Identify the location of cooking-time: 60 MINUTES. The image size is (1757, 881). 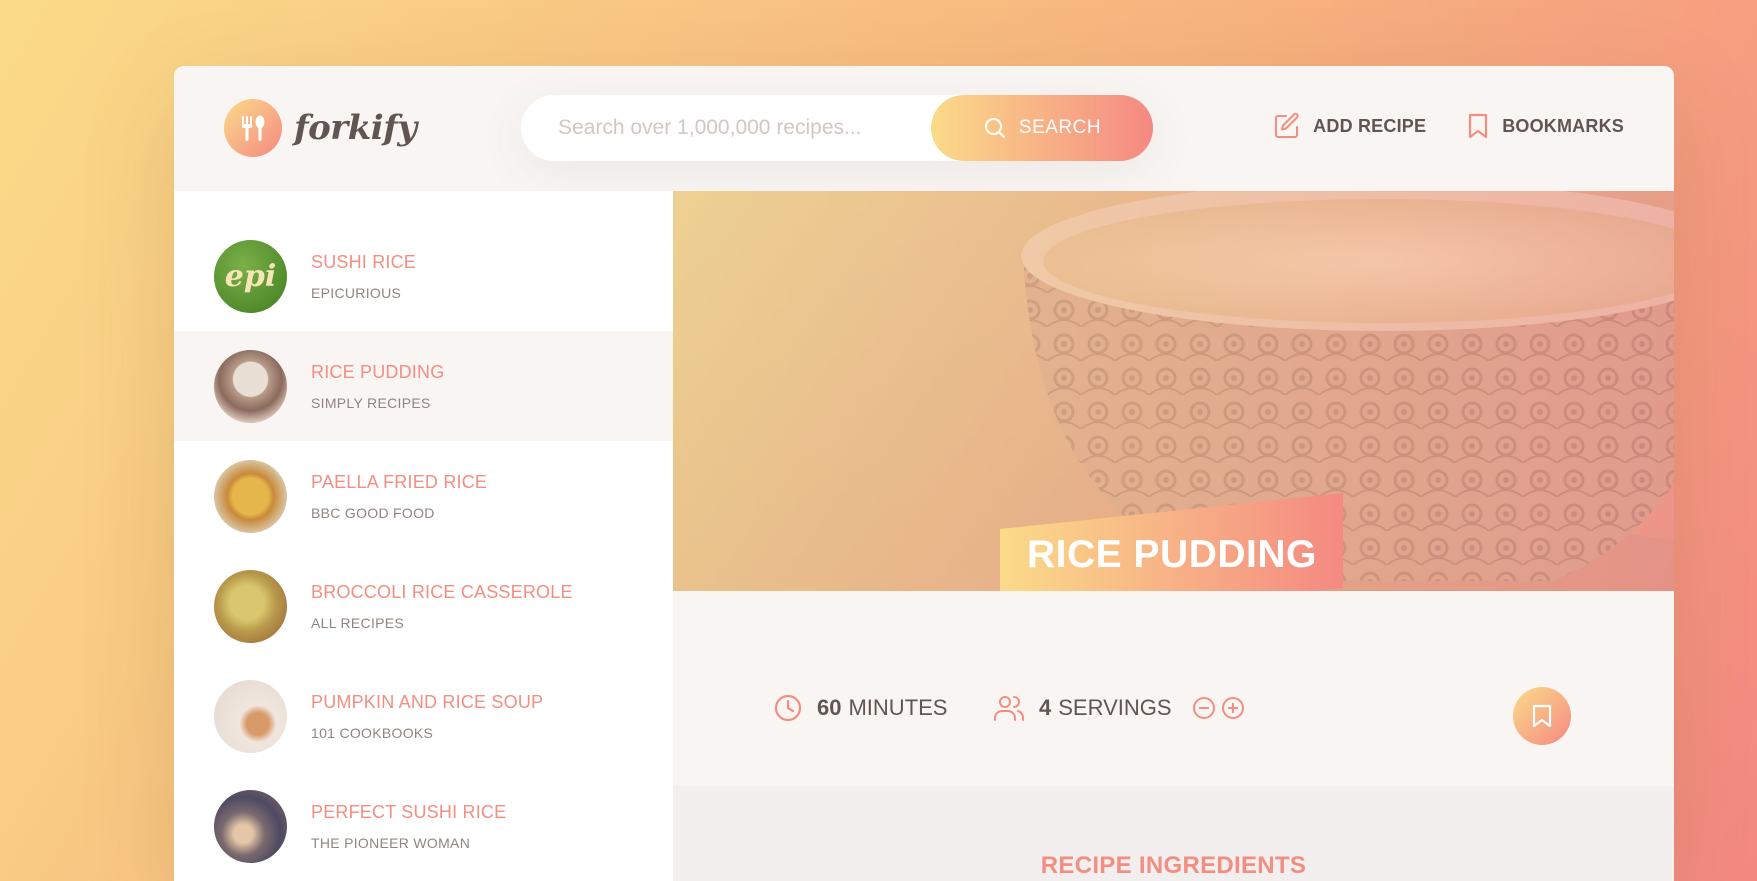
(860, 708).